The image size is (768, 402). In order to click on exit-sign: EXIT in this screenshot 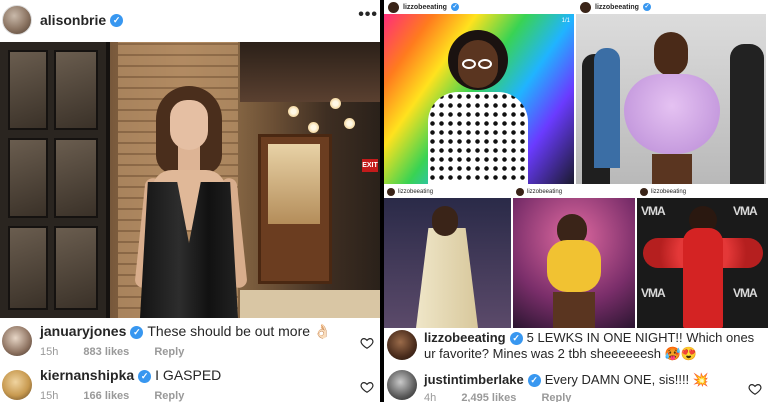, I will do `click(370, 165)`.